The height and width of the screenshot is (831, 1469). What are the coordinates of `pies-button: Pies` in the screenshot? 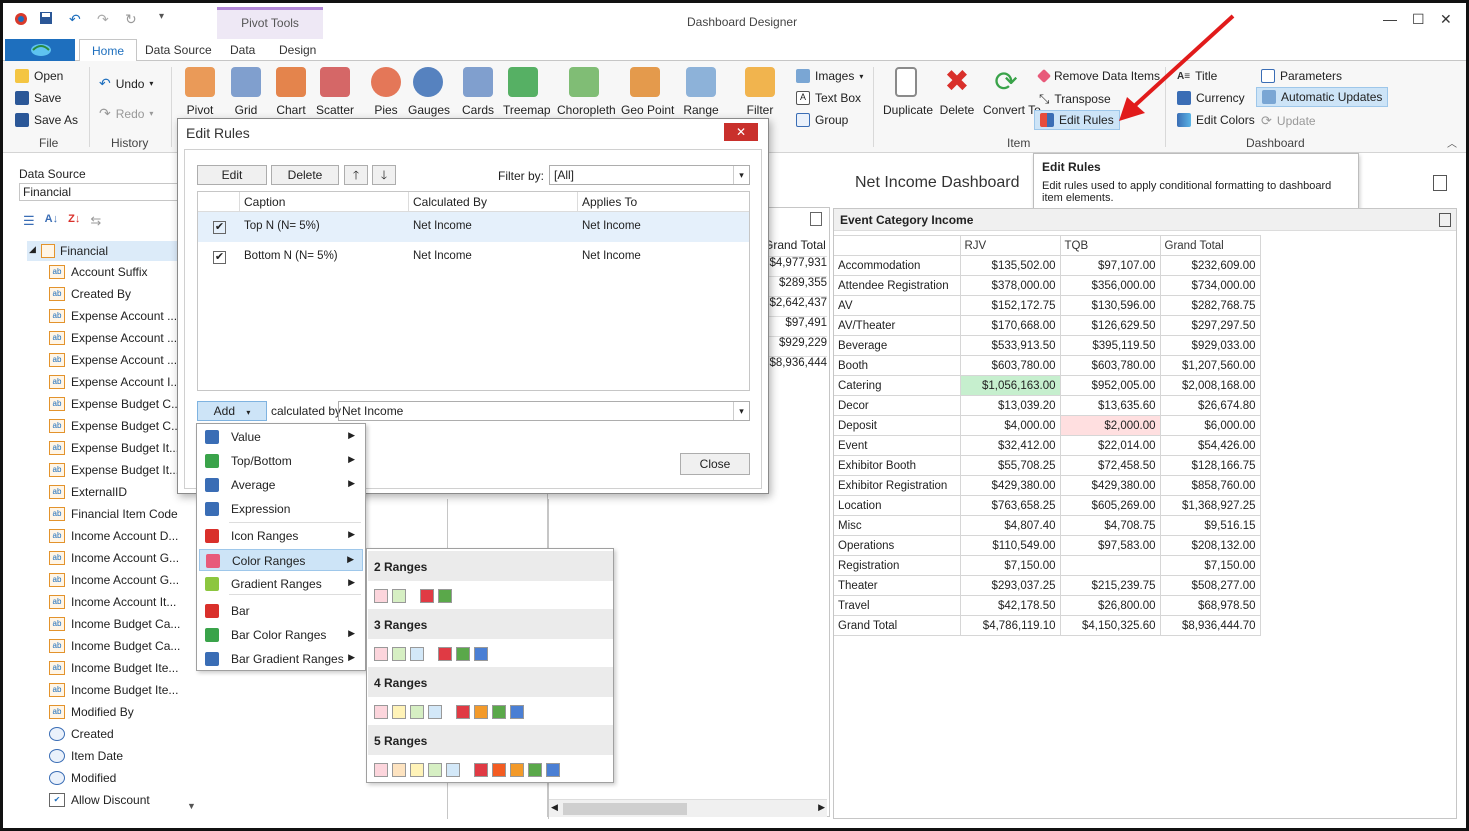 It's located at (386, 92).